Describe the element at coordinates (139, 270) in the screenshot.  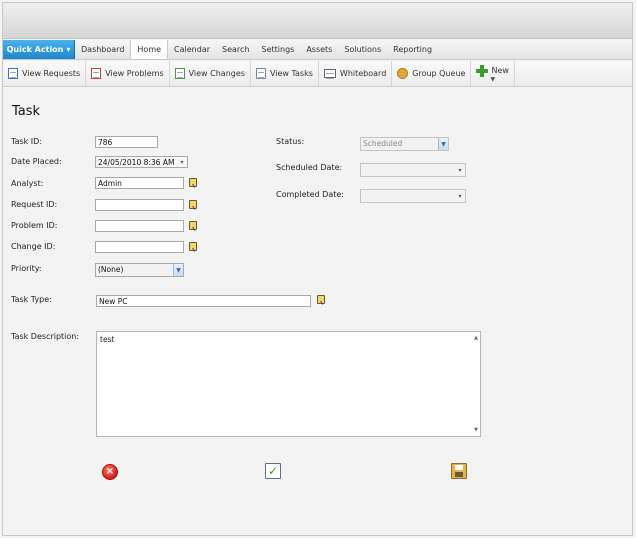
I see `priority-select: (None) ▼` at that location.